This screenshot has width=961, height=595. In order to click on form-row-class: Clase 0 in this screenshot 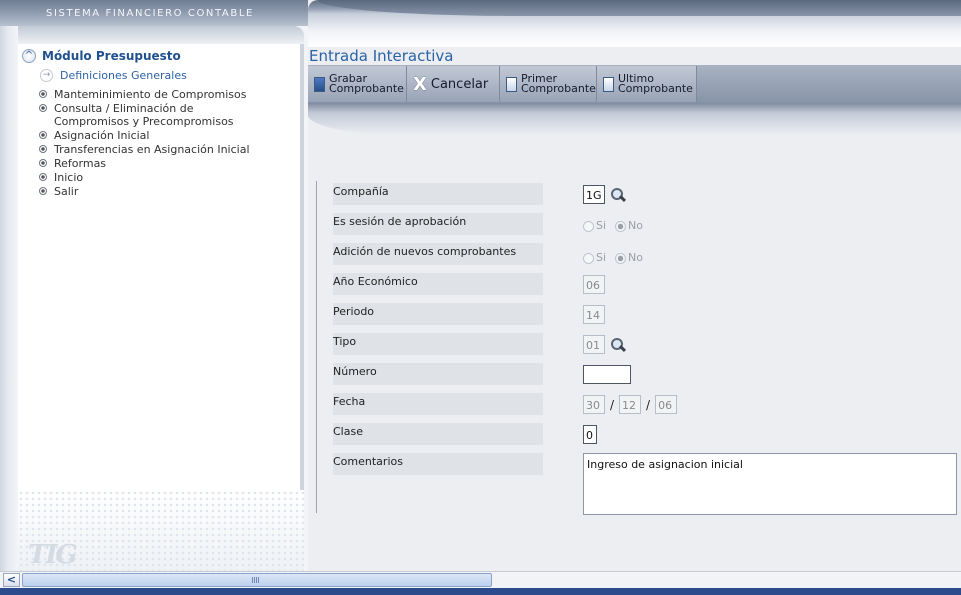, I will do `click(645, 435)`.